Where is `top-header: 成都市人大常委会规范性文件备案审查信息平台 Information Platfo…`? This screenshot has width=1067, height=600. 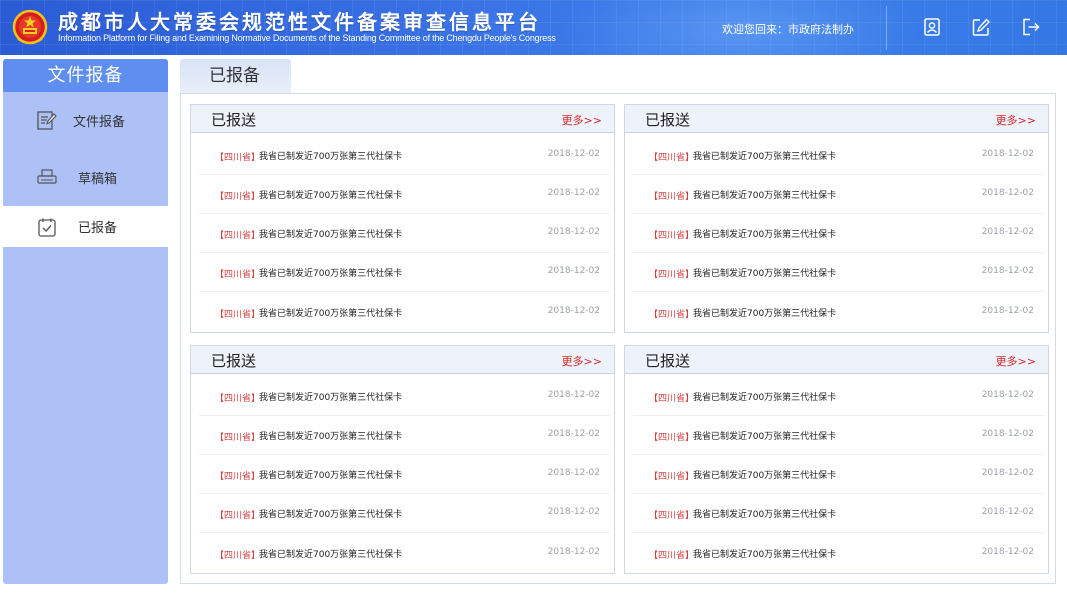 top-header: 成都市人大常委会规范性文件备案审查信息平台 Information Platfo… is located at coordinates (533, 27).